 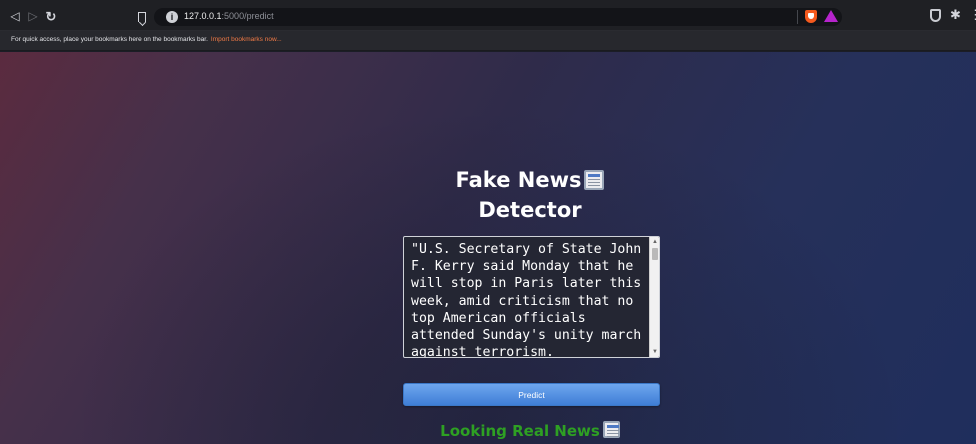 I want to click on browser-toolbar: ◁ ▷ ↻ i 127.0.0.1:5000/predict ✱ ⋮, so click(x=488, y=15).